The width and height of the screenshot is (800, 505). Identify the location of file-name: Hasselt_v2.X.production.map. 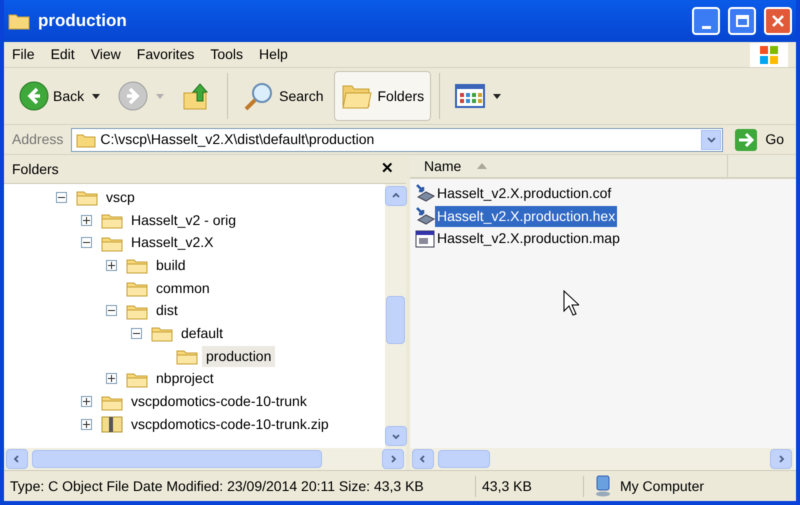
(528, 239).